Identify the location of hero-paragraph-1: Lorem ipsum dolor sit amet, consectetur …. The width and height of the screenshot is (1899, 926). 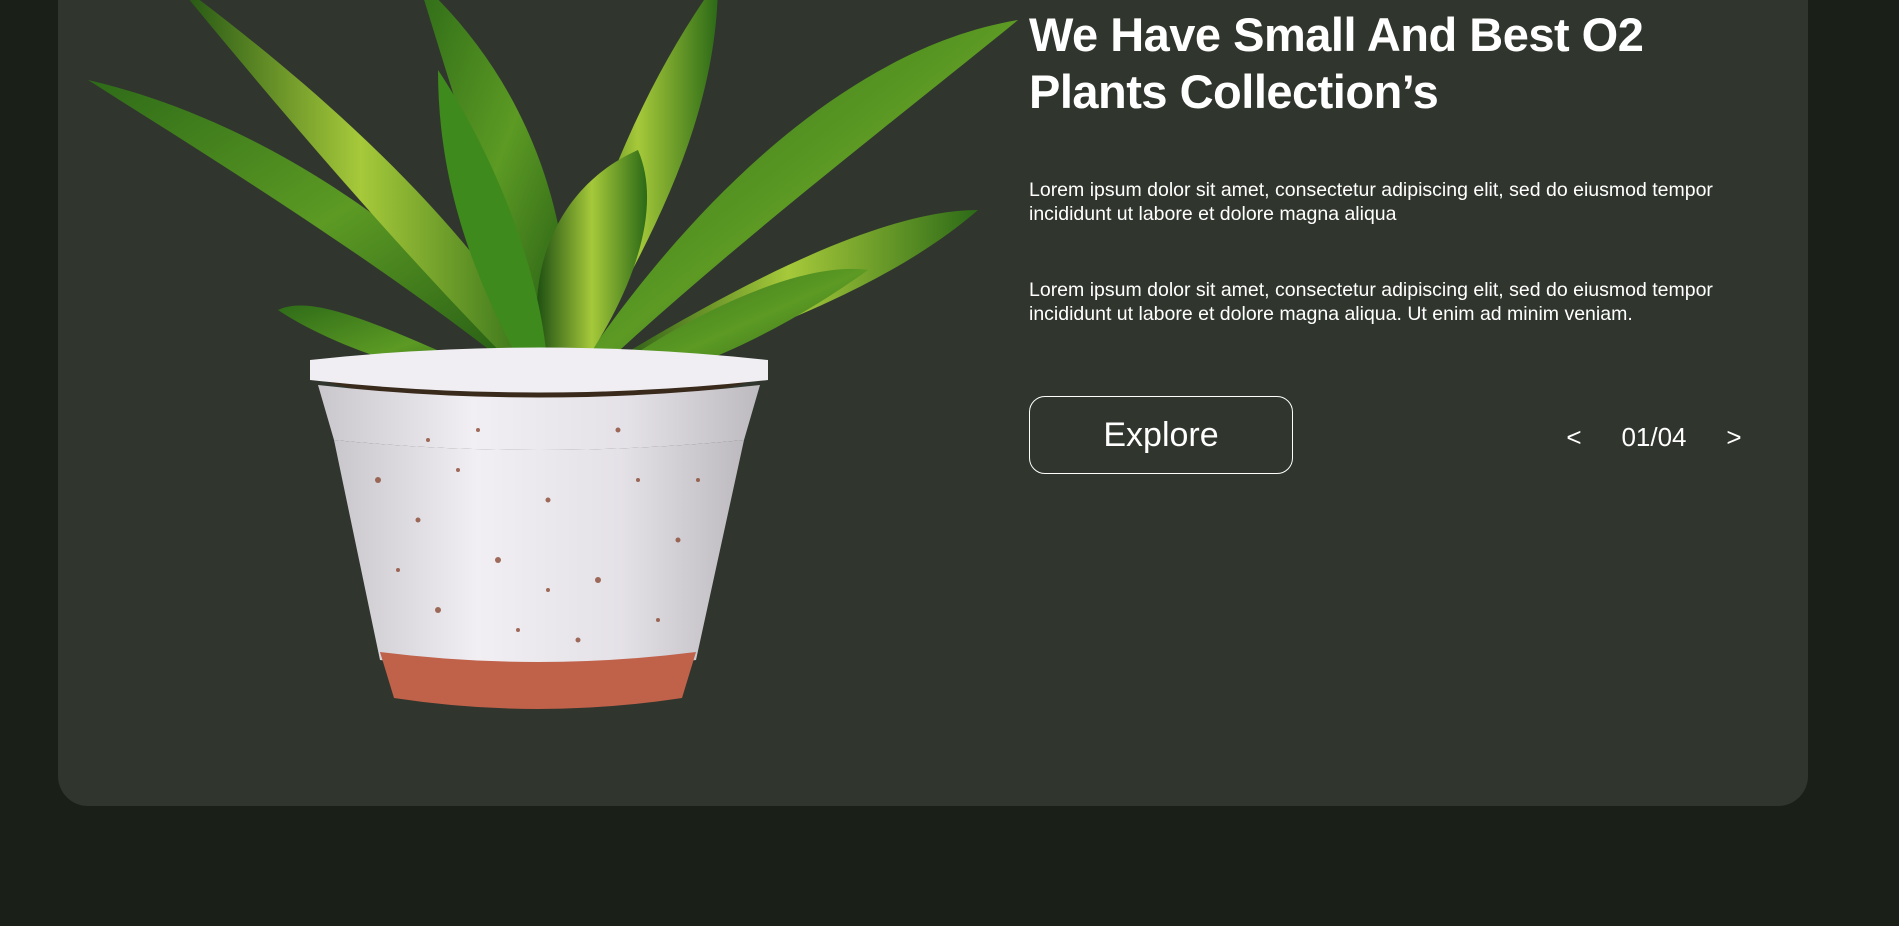
(1371, 202).